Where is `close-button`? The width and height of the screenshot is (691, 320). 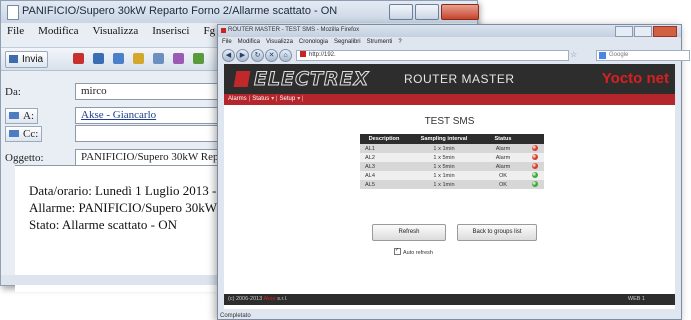
close-button is located at coordinates (460, 12).